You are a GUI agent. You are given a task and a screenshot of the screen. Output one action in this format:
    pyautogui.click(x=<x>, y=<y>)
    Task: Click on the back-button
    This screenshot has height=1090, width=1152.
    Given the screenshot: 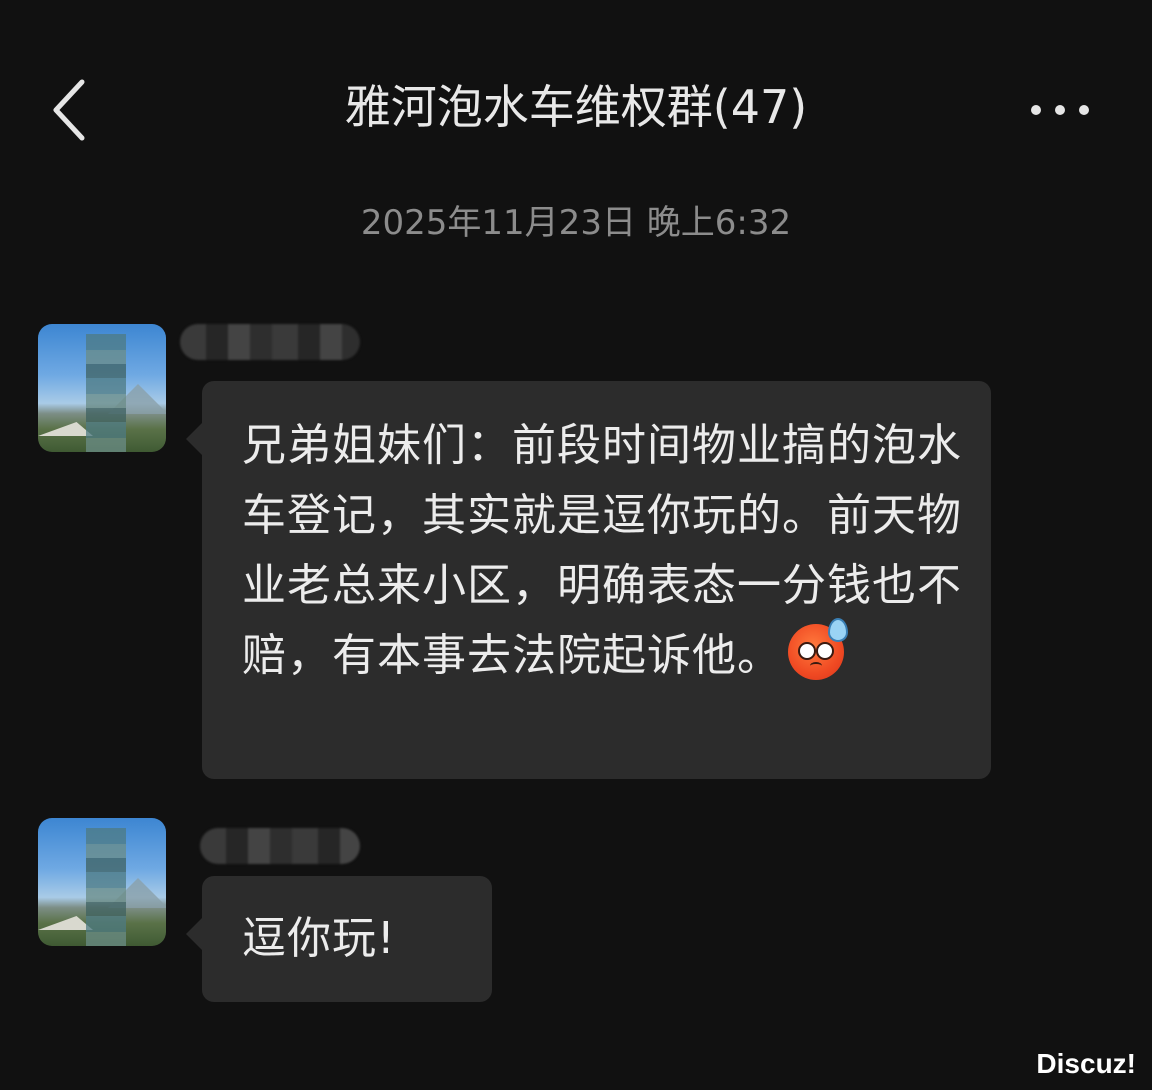 What is the action you would take?
    pyautogui.click(x=75, y=110)
    